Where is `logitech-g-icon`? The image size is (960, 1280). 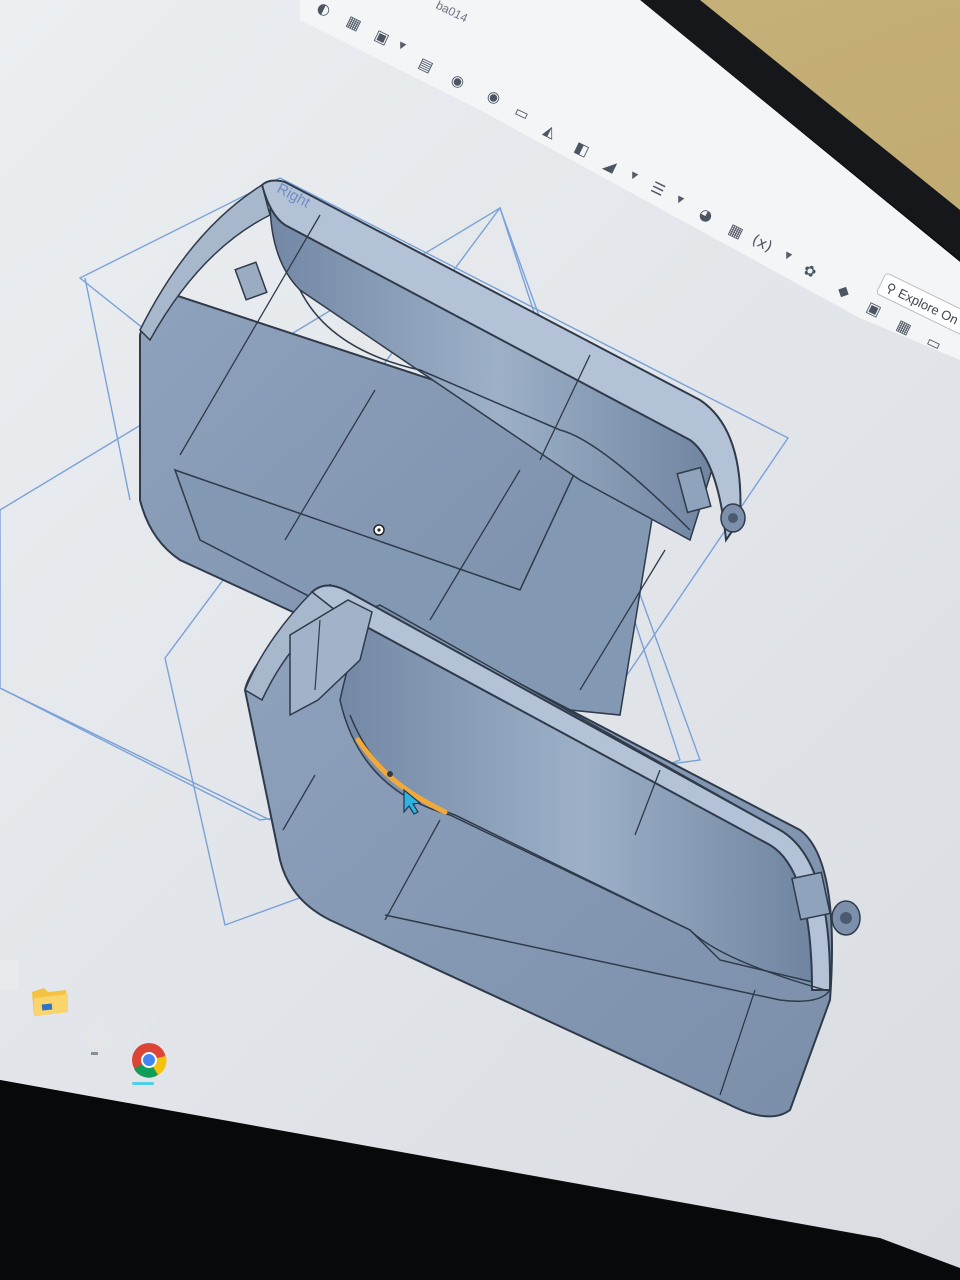
logitech-g-icon is located at coordinates (99, 1039).